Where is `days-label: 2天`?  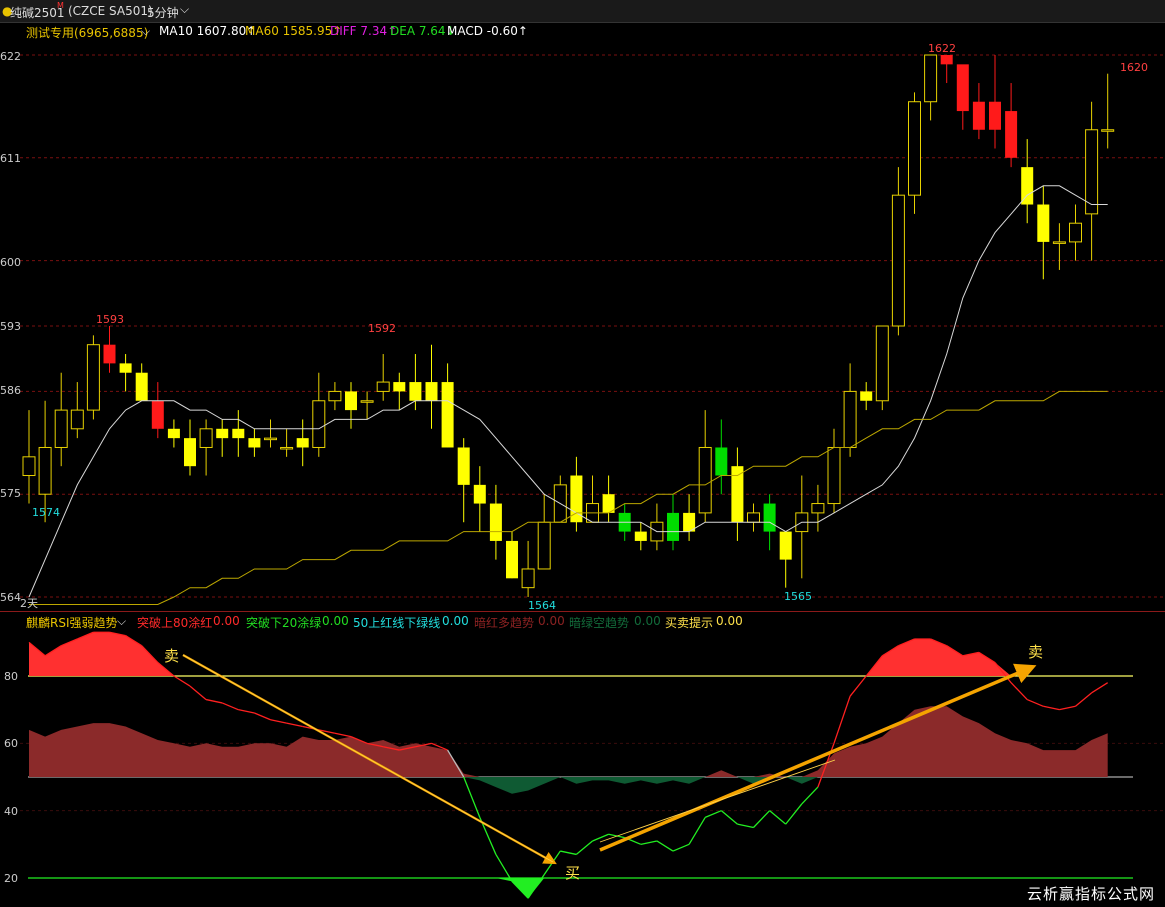
days-label: 2天 is located at coordinates (29, 603).